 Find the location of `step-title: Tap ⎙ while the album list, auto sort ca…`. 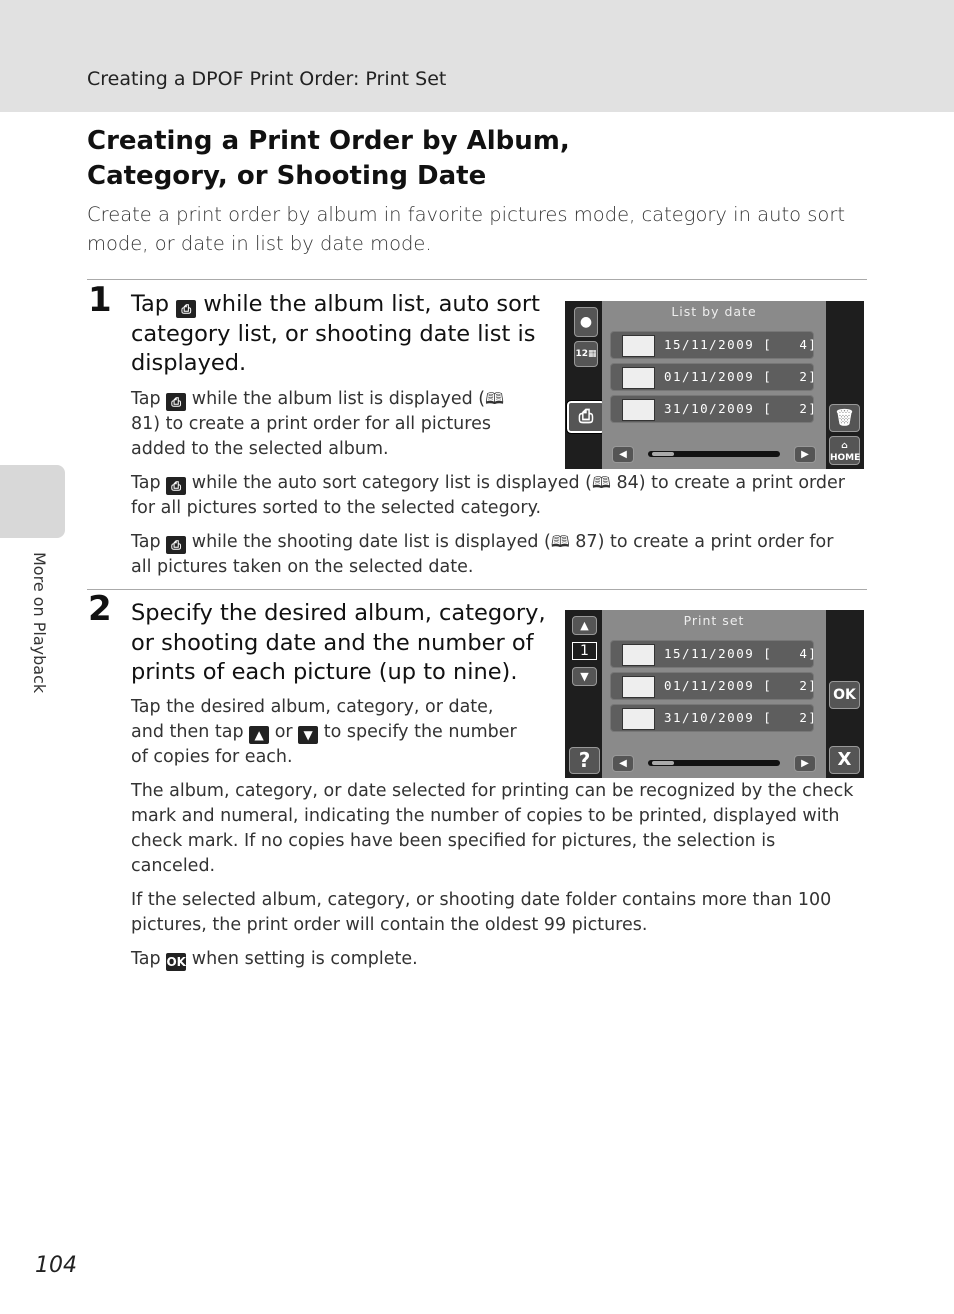

step-title: Tap ⎙ while the album list, auto sort ca… is located at coordinates (336, 334).